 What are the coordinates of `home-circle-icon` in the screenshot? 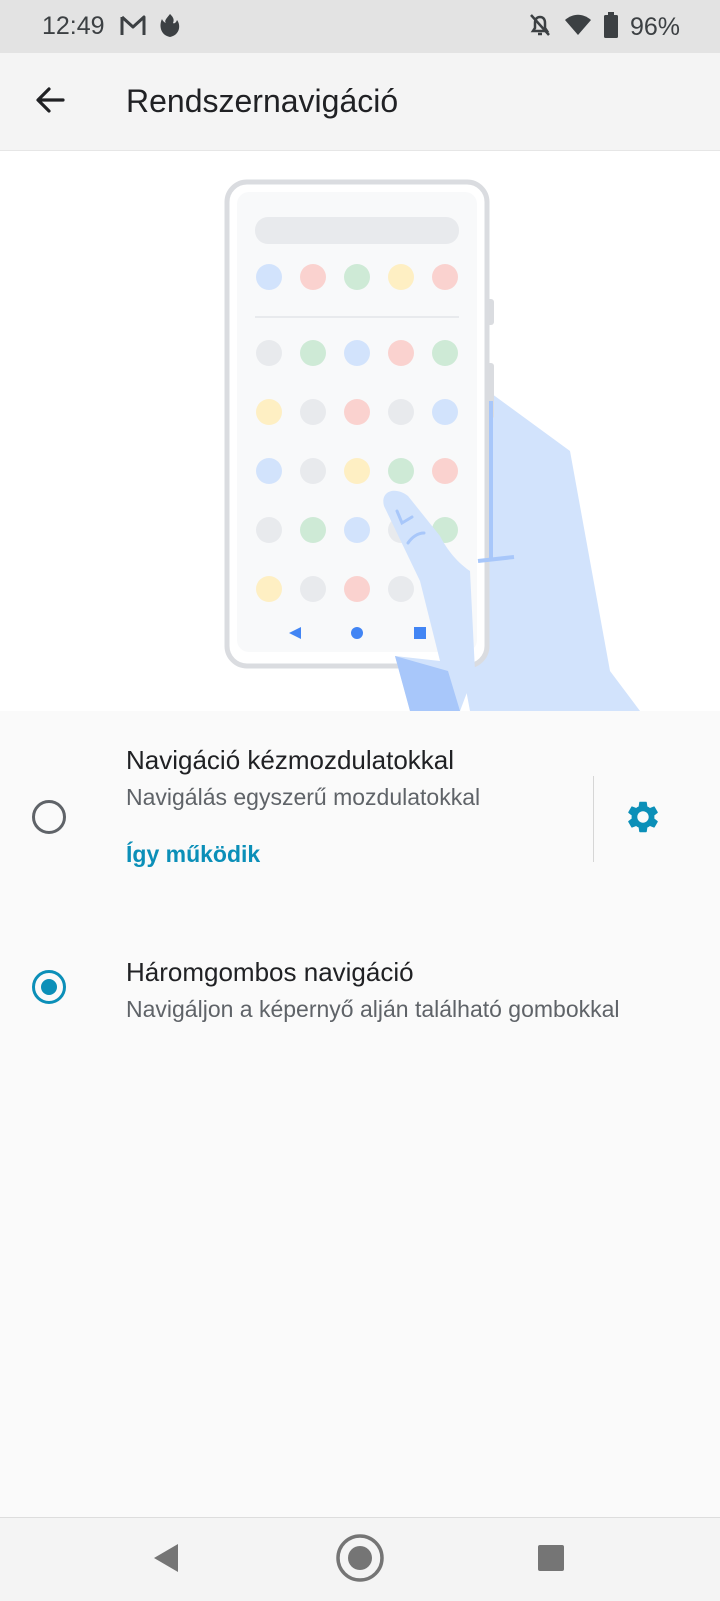 It's located at (360, 1560).